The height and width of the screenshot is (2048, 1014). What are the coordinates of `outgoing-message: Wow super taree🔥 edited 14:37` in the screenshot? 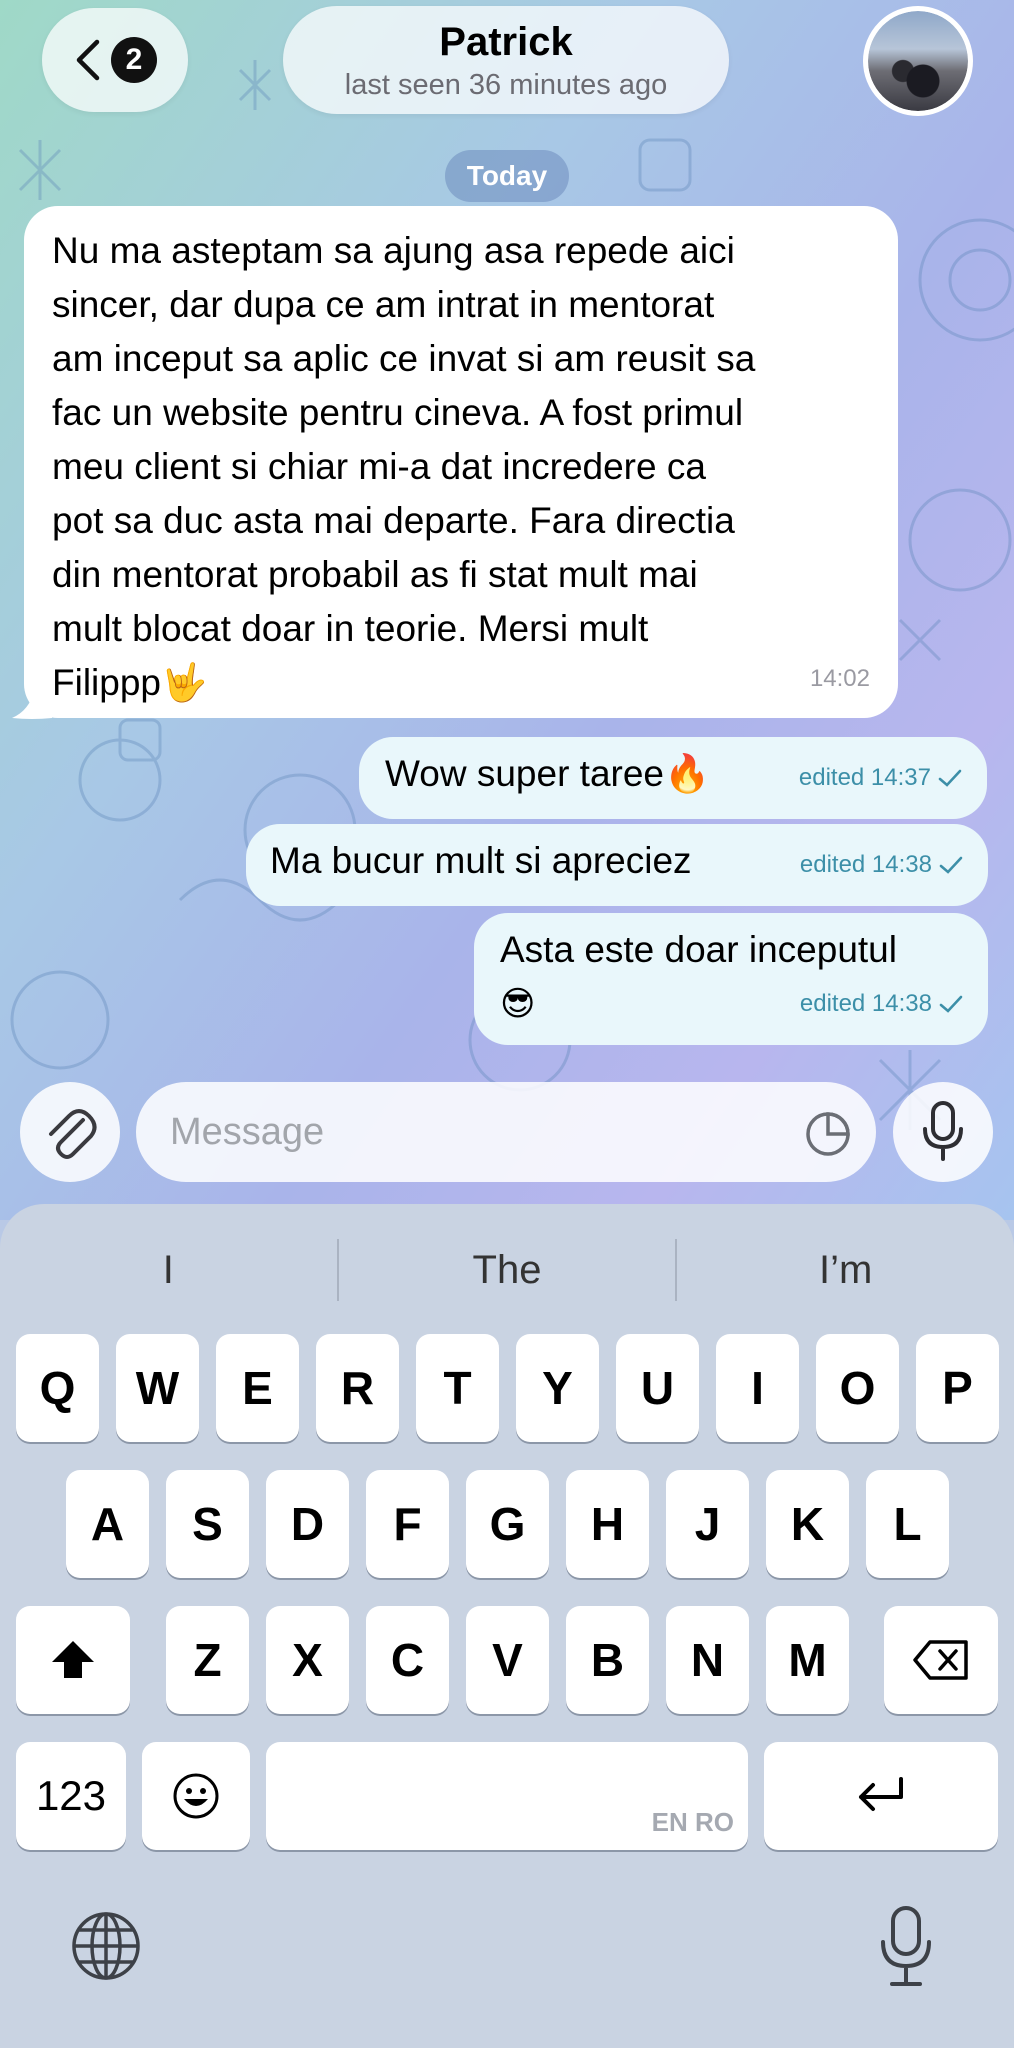 It's located at (673, 778).